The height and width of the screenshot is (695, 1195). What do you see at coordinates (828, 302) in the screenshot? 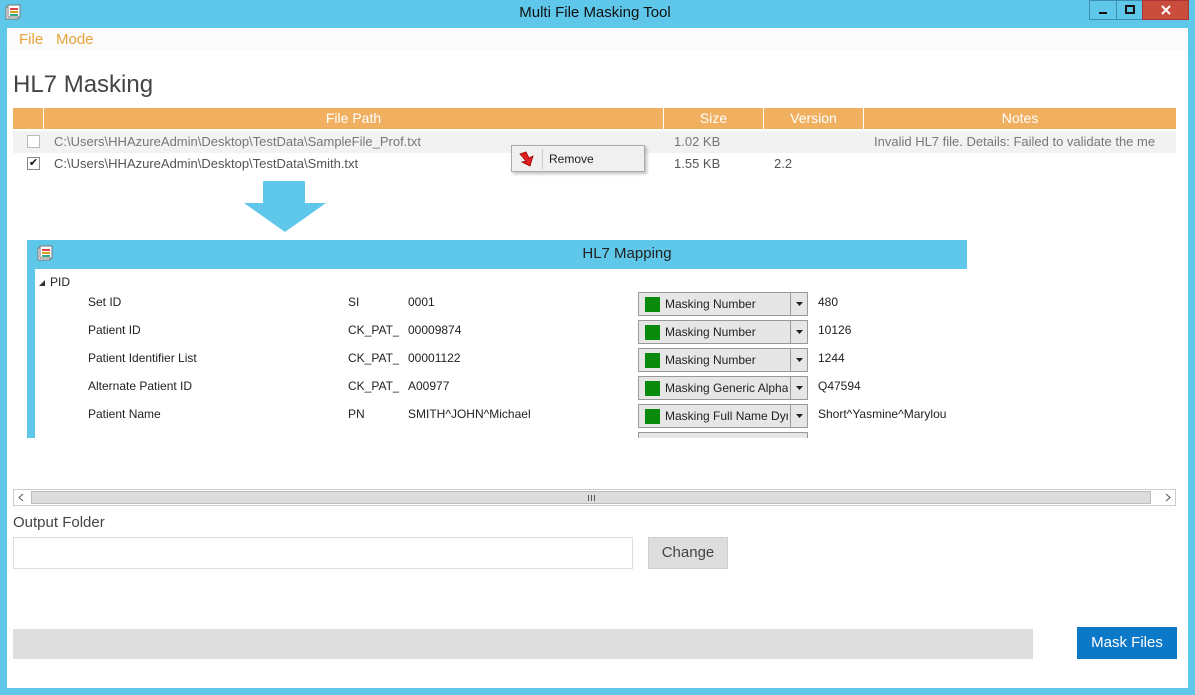
I see `masked-value: 480` at bounding box center [828, 302].